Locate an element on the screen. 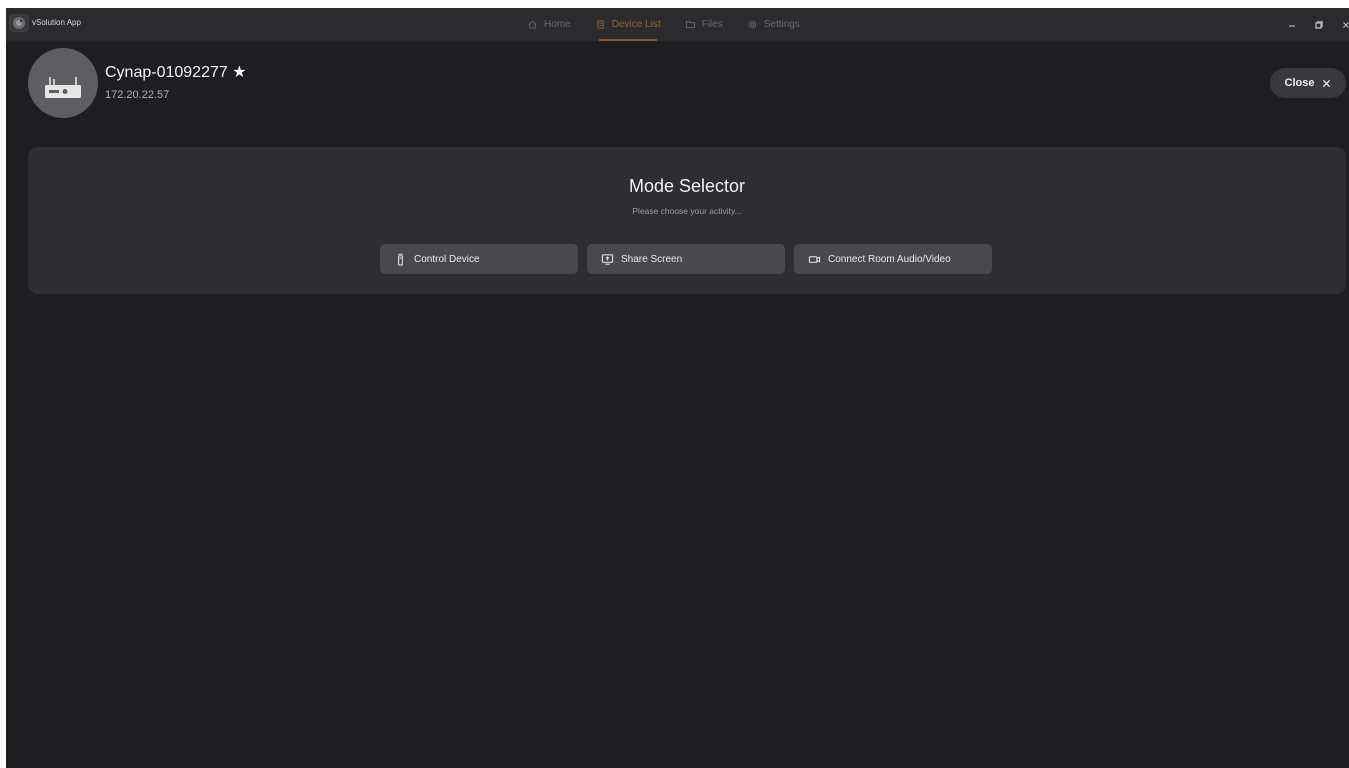 The height and width of the screenshot is (768, 1349). device-avatar is located at coordinates (63, 83).